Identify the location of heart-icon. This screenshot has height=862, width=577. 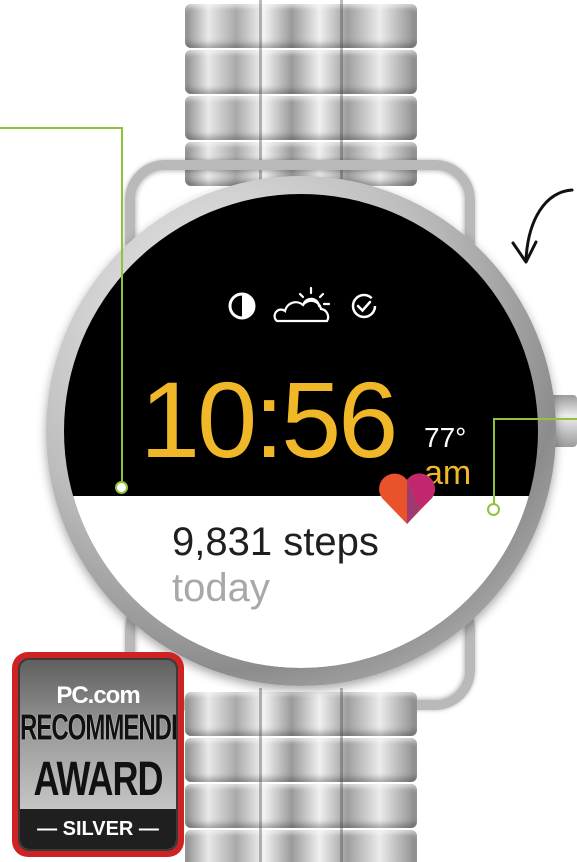
(407, 498).